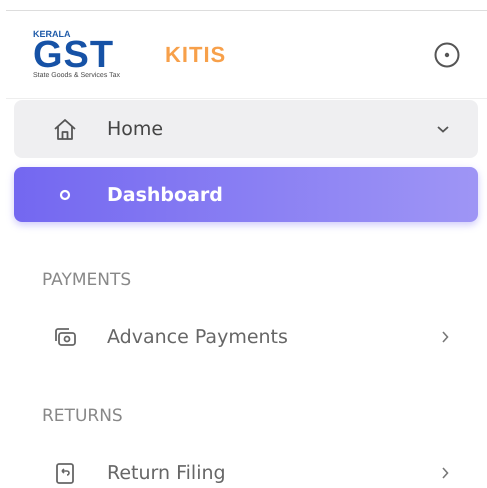  What do you see at coordinates (86, 280) in the screenshot?
I see `section-heading: PAYMENTS` at bounding box center [86, 280].